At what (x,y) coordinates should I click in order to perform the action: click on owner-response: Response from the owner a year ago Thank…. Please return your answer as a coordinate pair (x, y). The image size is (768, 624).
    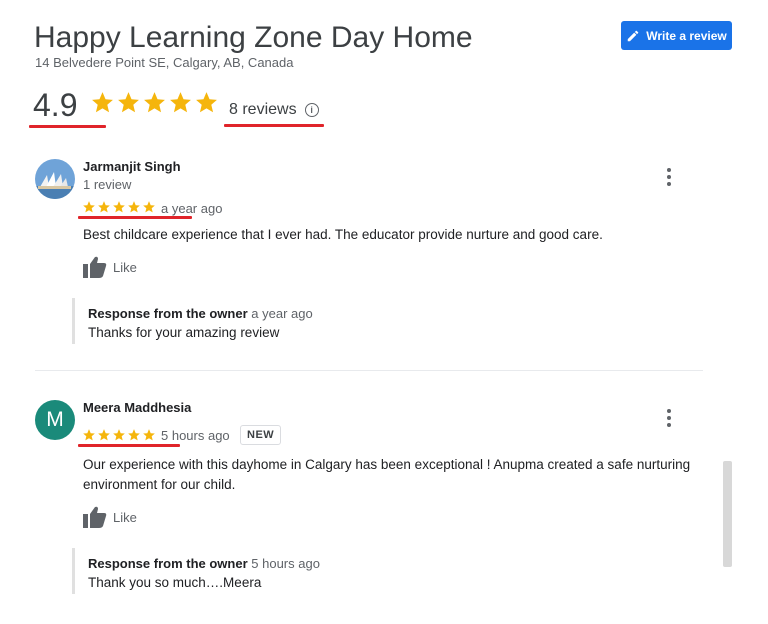
    Looking at the image, I should click on (360, 321).